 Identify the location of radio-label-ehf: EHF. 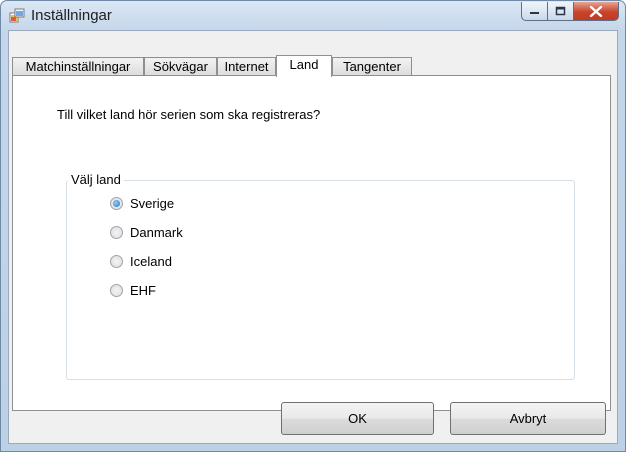
(143, 290).